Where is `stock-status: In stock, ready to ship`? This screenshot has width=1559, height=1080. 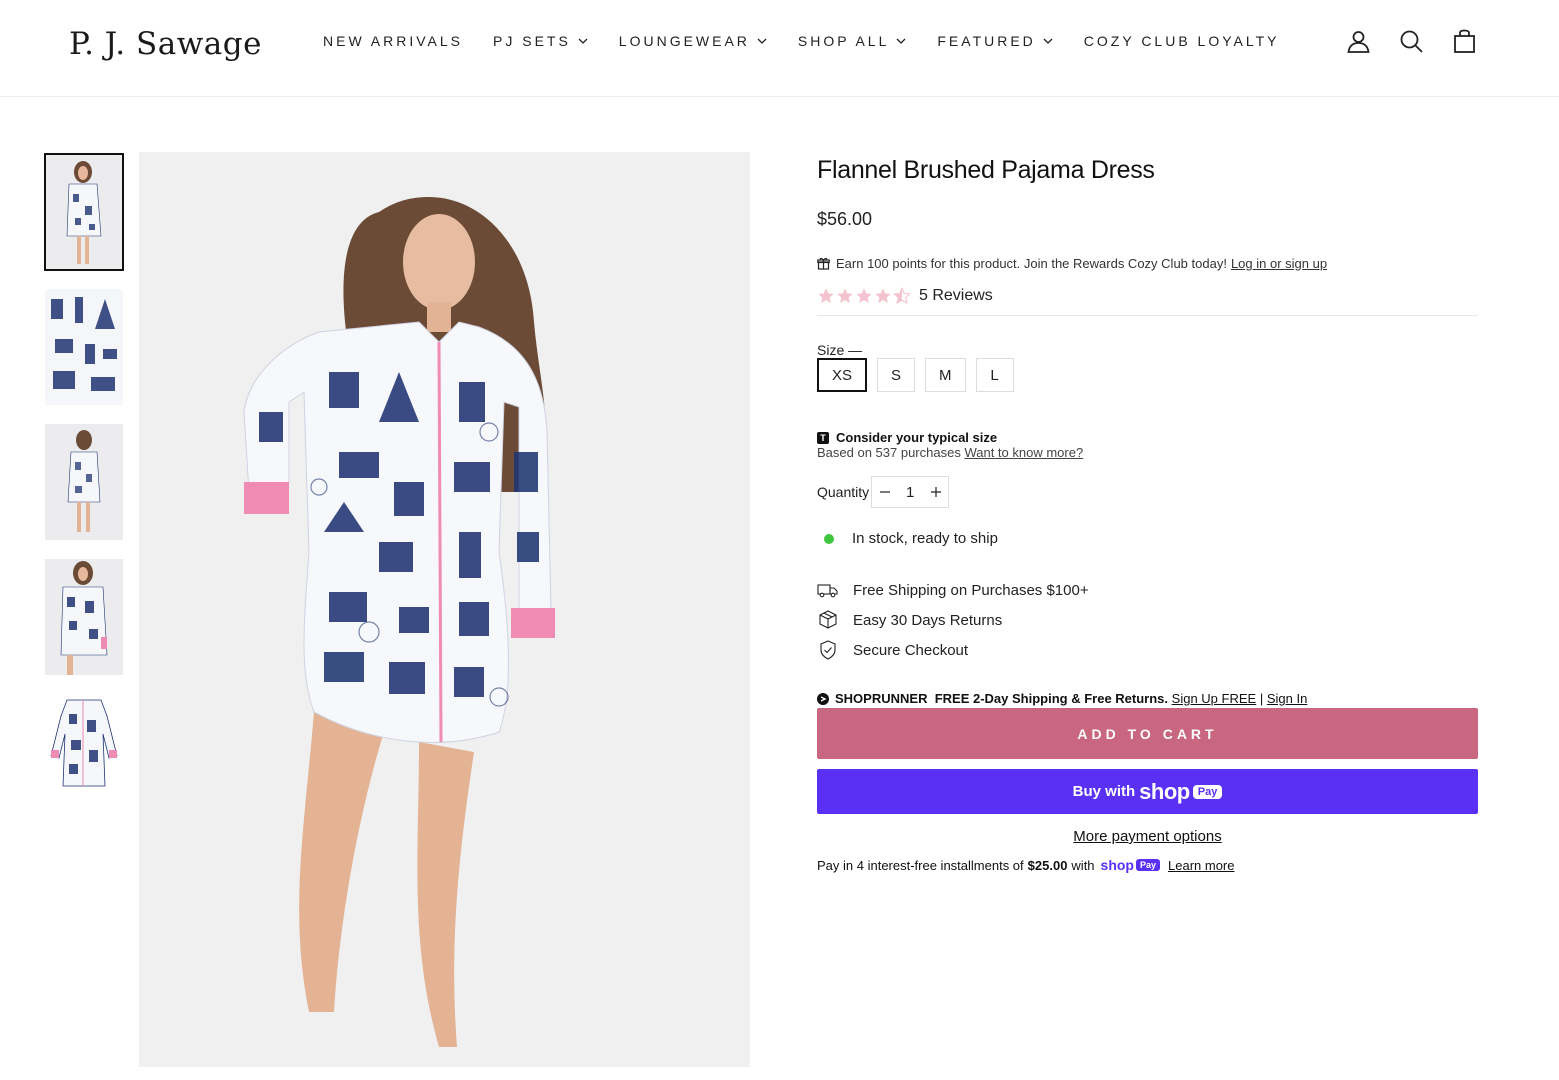
stock-status: In stock, ready to ship is located at coordinates (1147, 538).